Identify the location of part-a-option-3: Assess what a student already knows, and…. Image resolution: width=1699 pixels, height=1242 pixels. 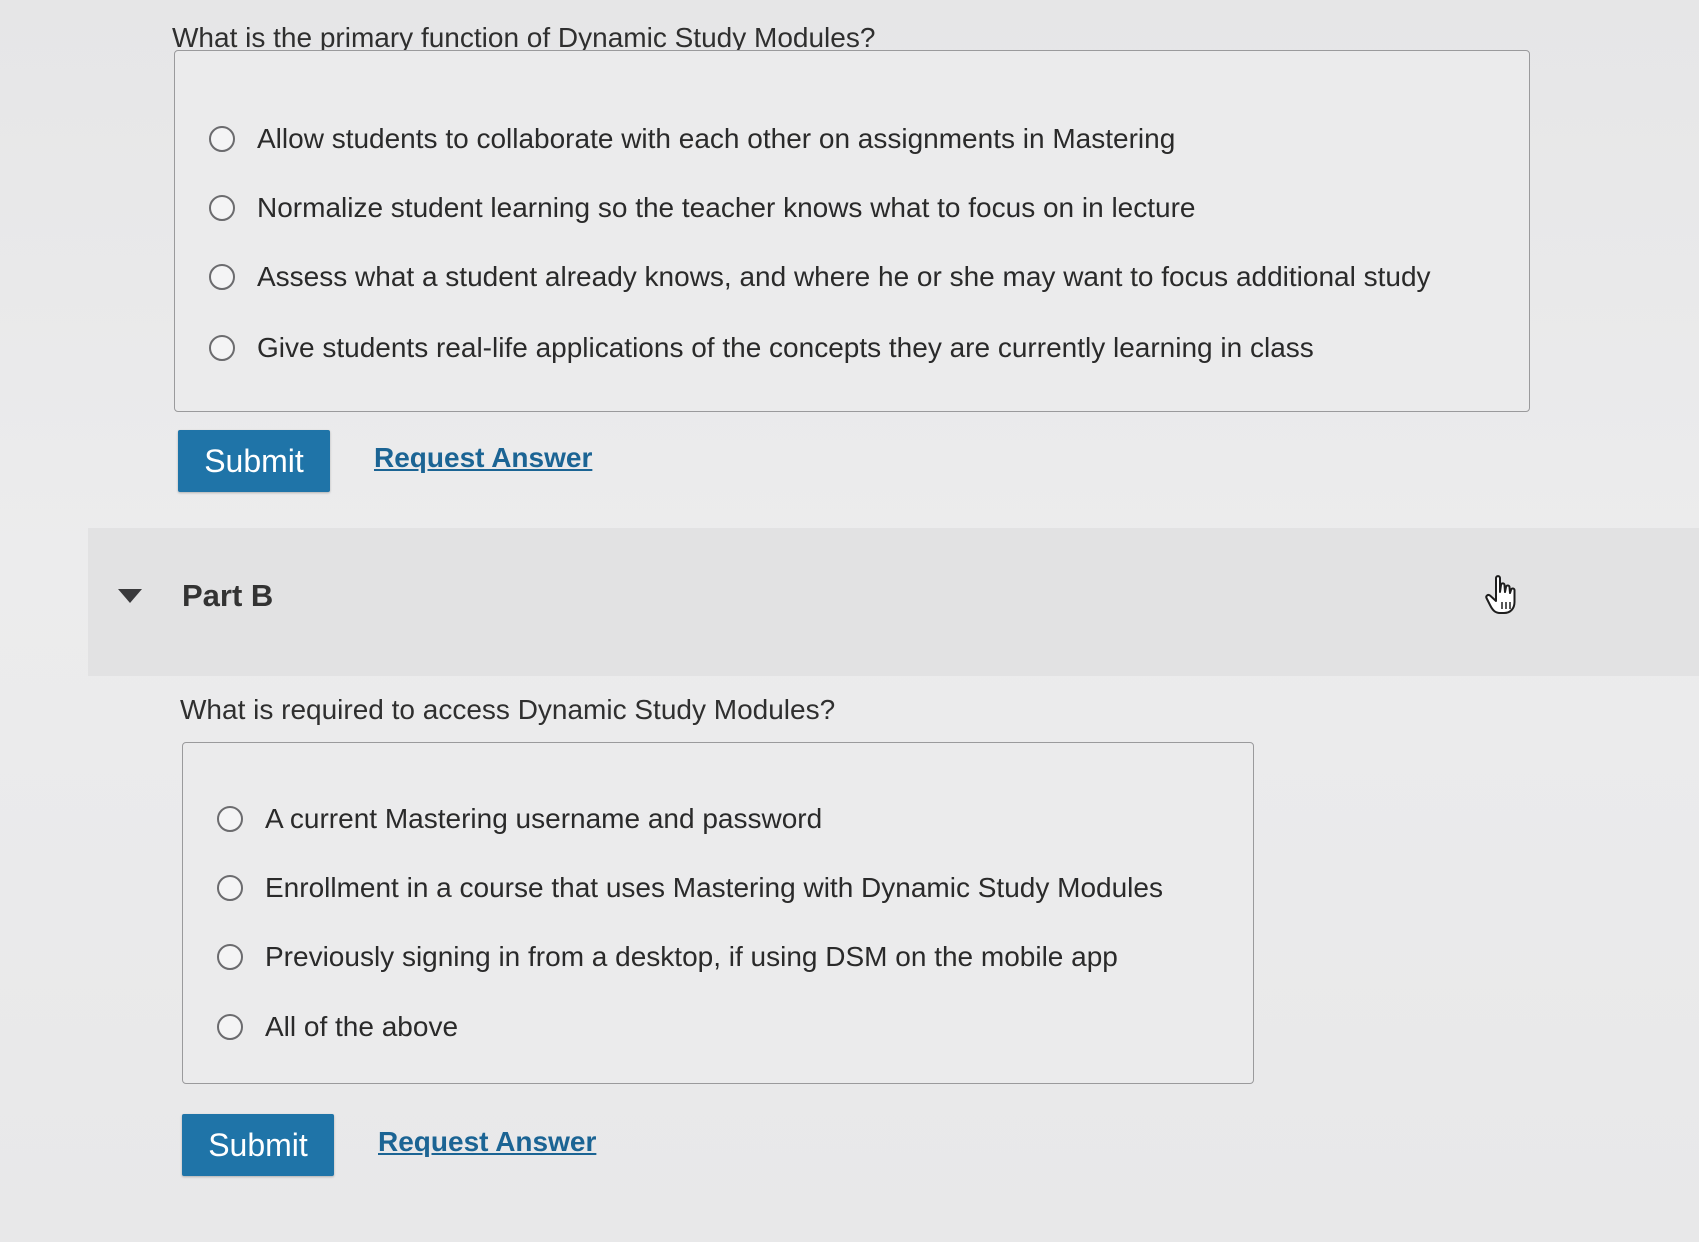
(820, 277).